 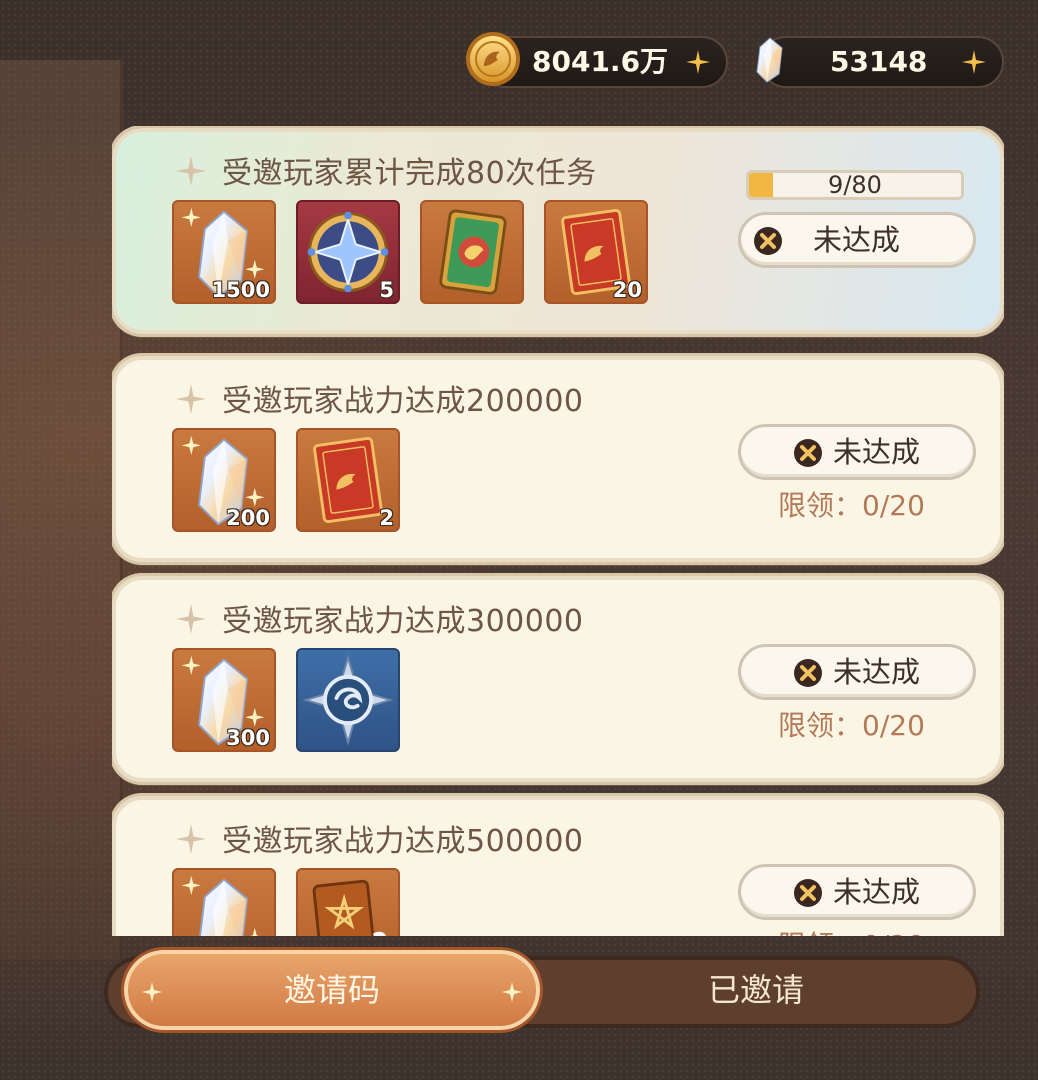 What do you see at coordinates (348, 252) in the screenshot?
I see `reward-item-star-emblem: 5` at bounding box center [348, 252].